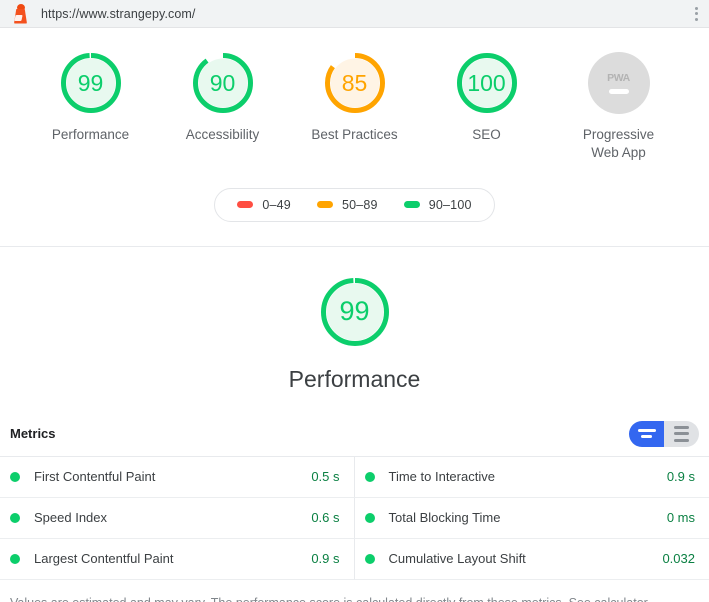  I want to click on legend-item: 0–49, so click(264, 205).